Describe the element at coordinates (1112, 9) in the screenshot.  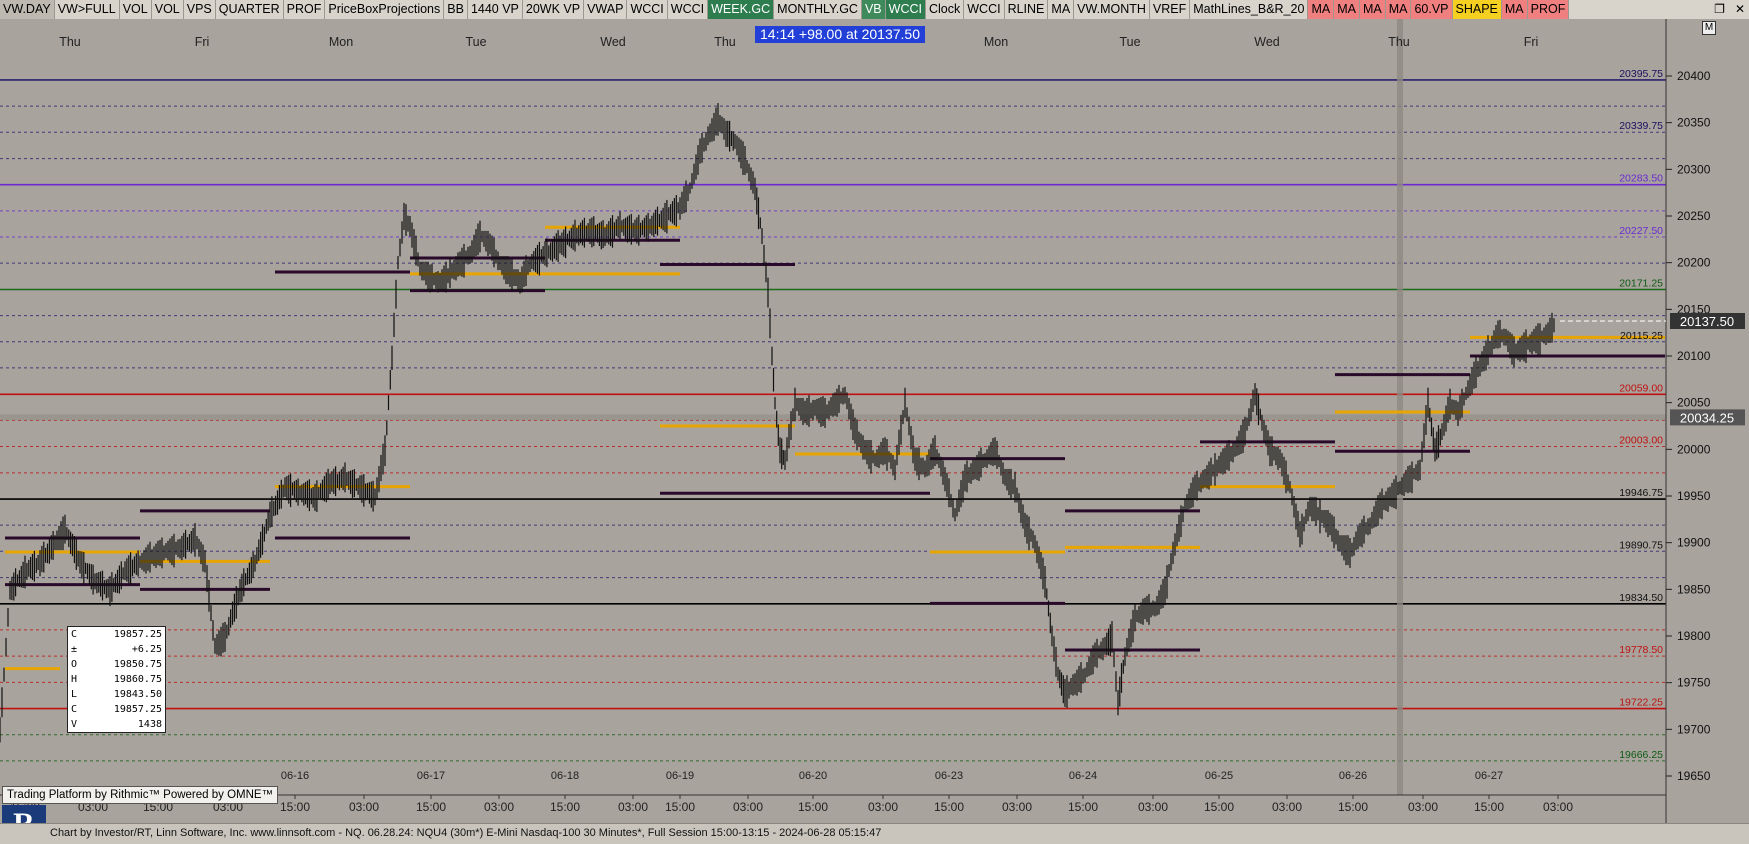
I see `toolbar-item: VW.MONTH` at that location.